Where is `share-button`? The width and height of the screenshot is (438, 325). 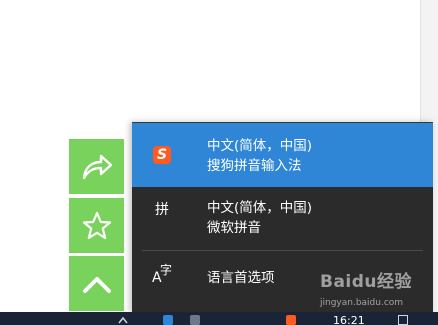
share-button is located at coordinates (96, 166).